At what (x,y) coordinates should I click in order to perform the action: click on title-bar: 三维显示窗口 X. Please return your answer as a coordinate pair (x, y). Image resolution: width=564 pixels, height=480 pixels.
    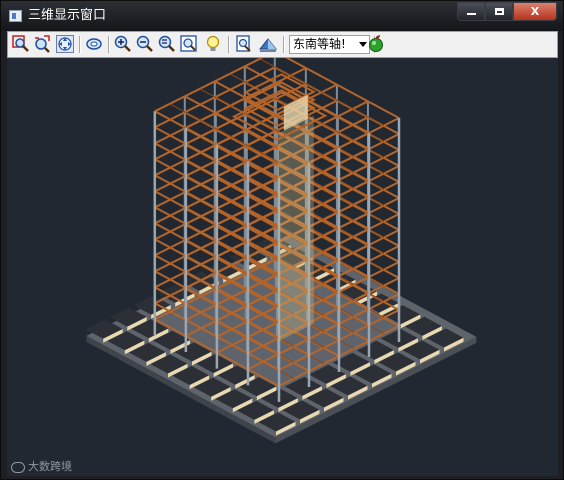
    Looking at the image, I should click on (282, 16).